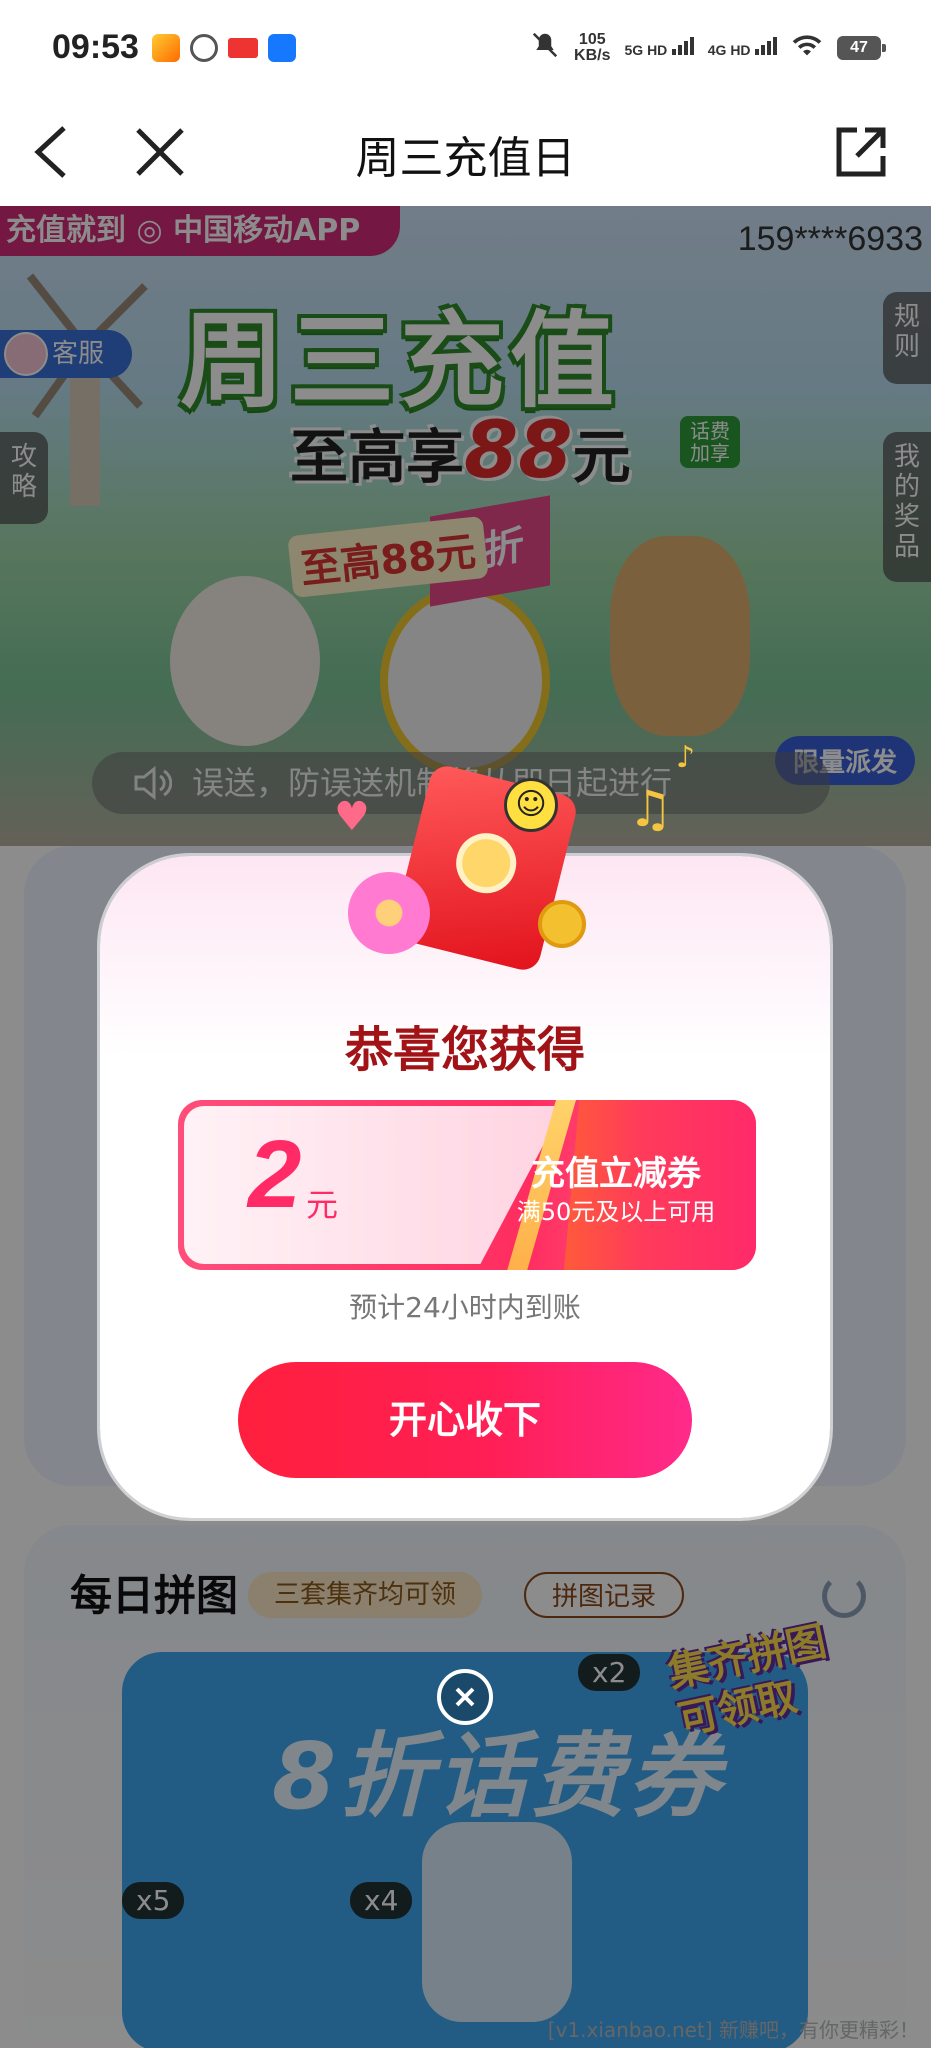  What do you see at coordinates (322, 1205) in the screenshot?
I see `coupon-unit: 元` at bounding box center [322, 1205].